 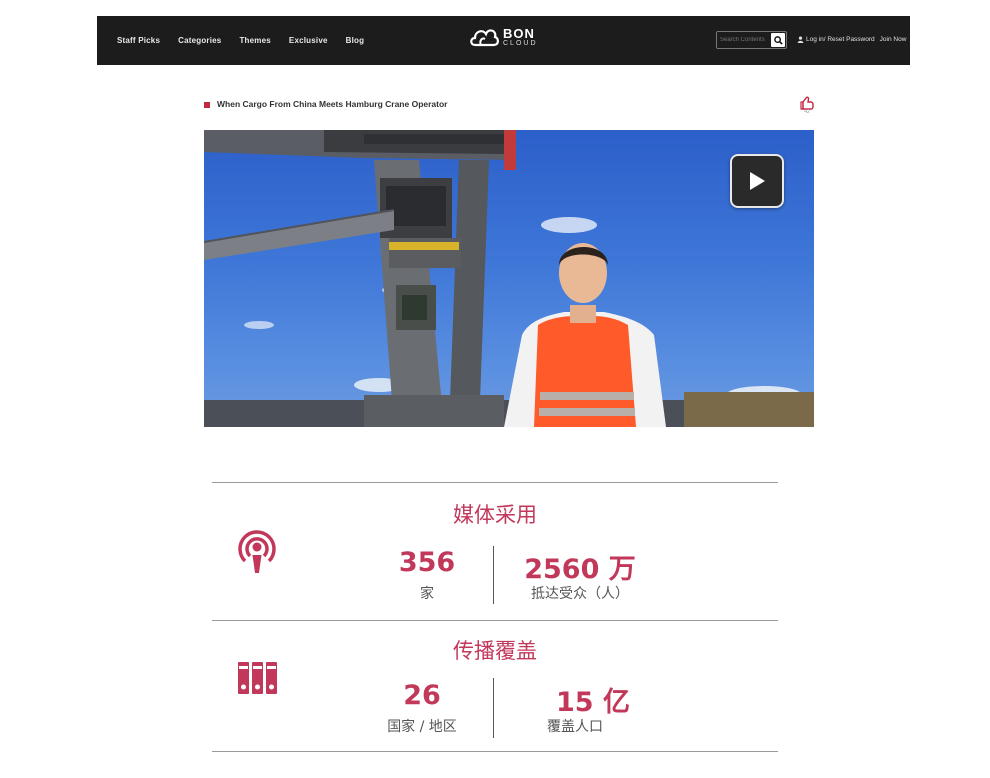 I want to click on user-icon, so click(x=800, y=39).